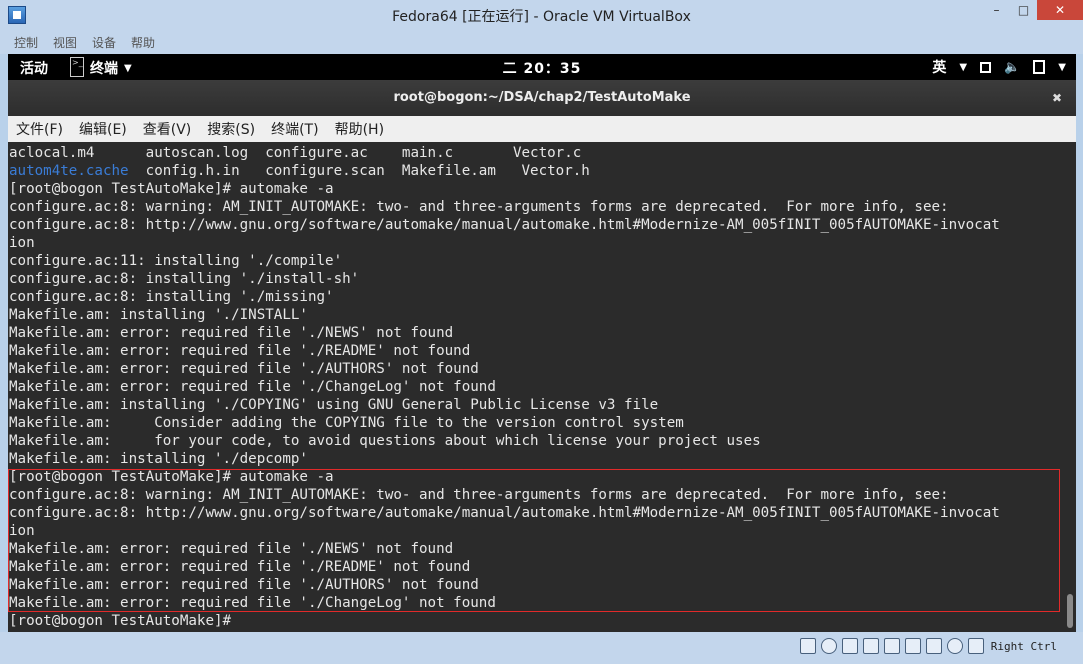 This screenshot has width=1083, height=664. Describe the element at coordinates (954, 646) in the screenshot. I see `mouse-integration-icon` at that location.